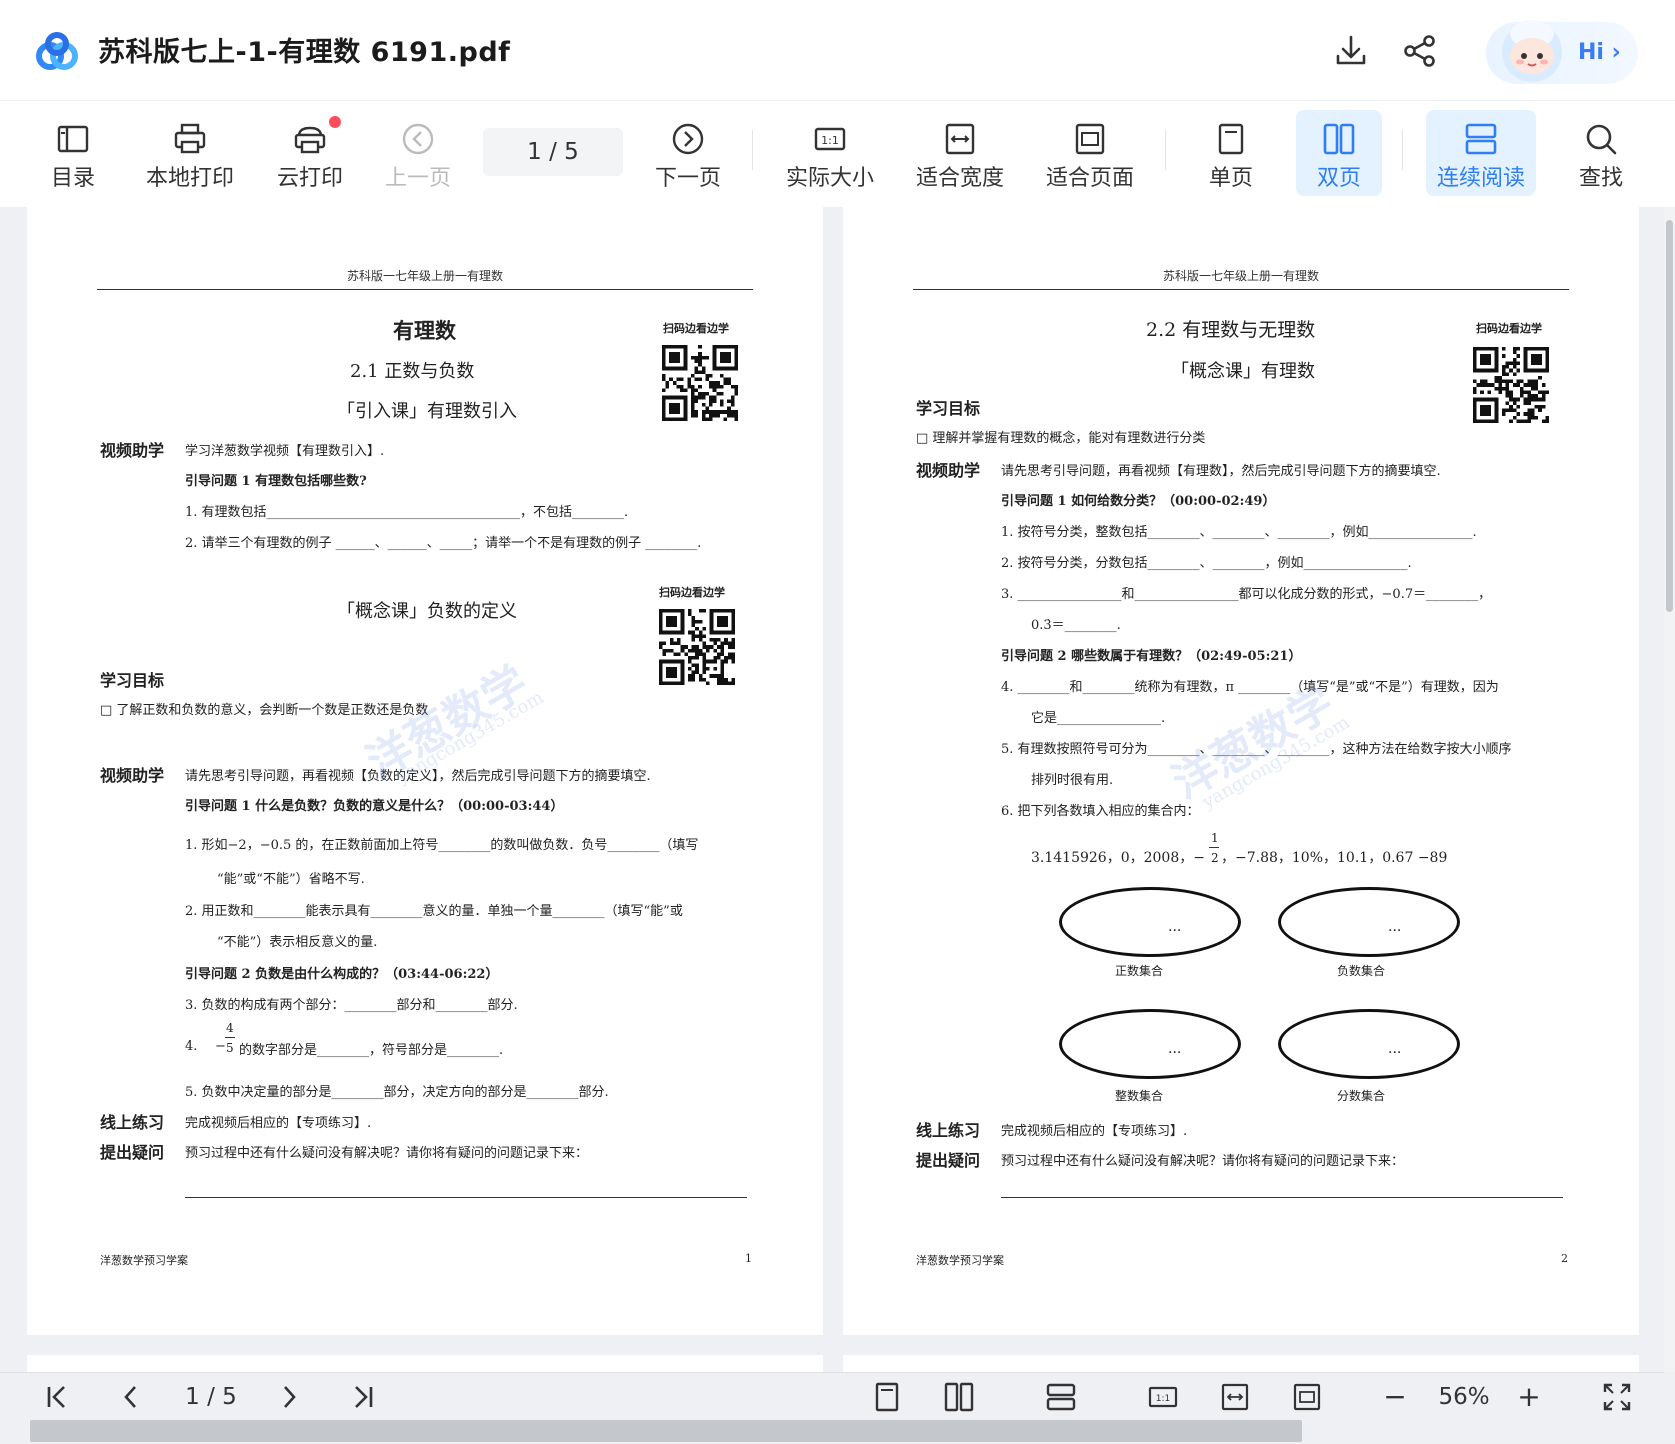 Image resolution: width=1675 pixels, height=1444 pixels. I want to click on fit-page-icon, so click(1307, 1397).